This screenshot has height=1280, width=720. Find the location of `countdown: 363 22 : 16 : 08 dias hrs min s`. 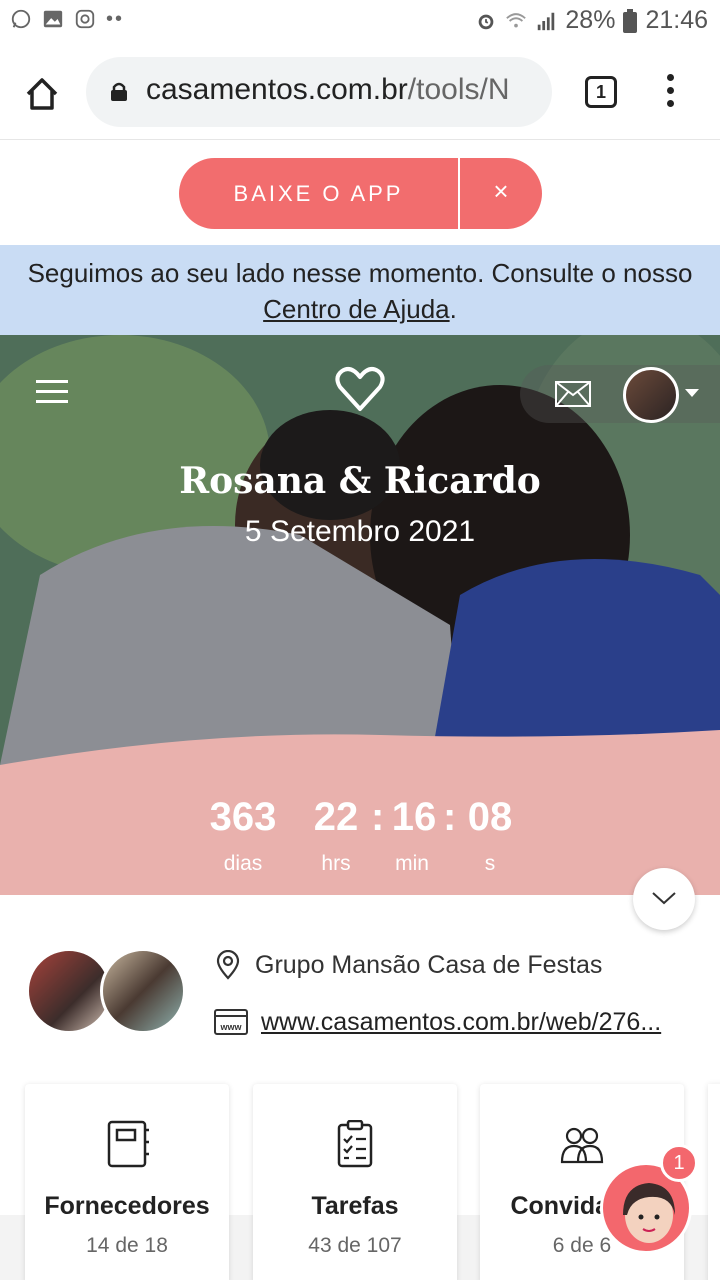

countdown: 363 22 : 16 : 08 dias hrs min s is located at coordinates (360, 835).